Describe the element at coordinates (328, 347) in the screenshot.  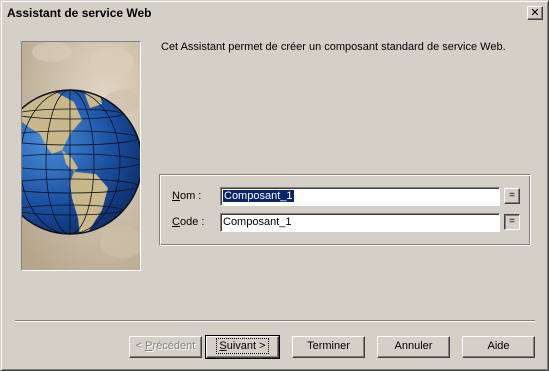
I see `finish-button: Terminer` at that location.